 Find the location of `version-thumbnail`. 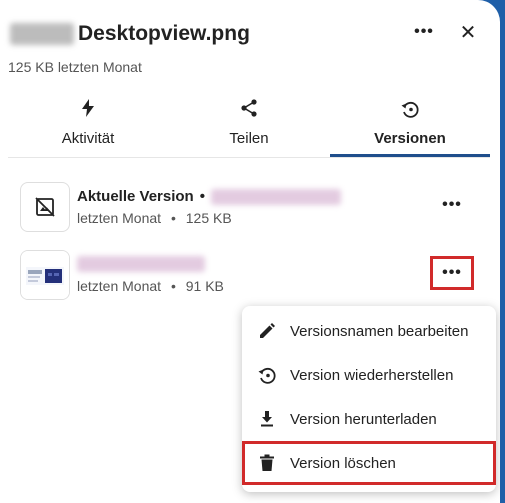

version-thumbnail is located at coordinates (45, 275).